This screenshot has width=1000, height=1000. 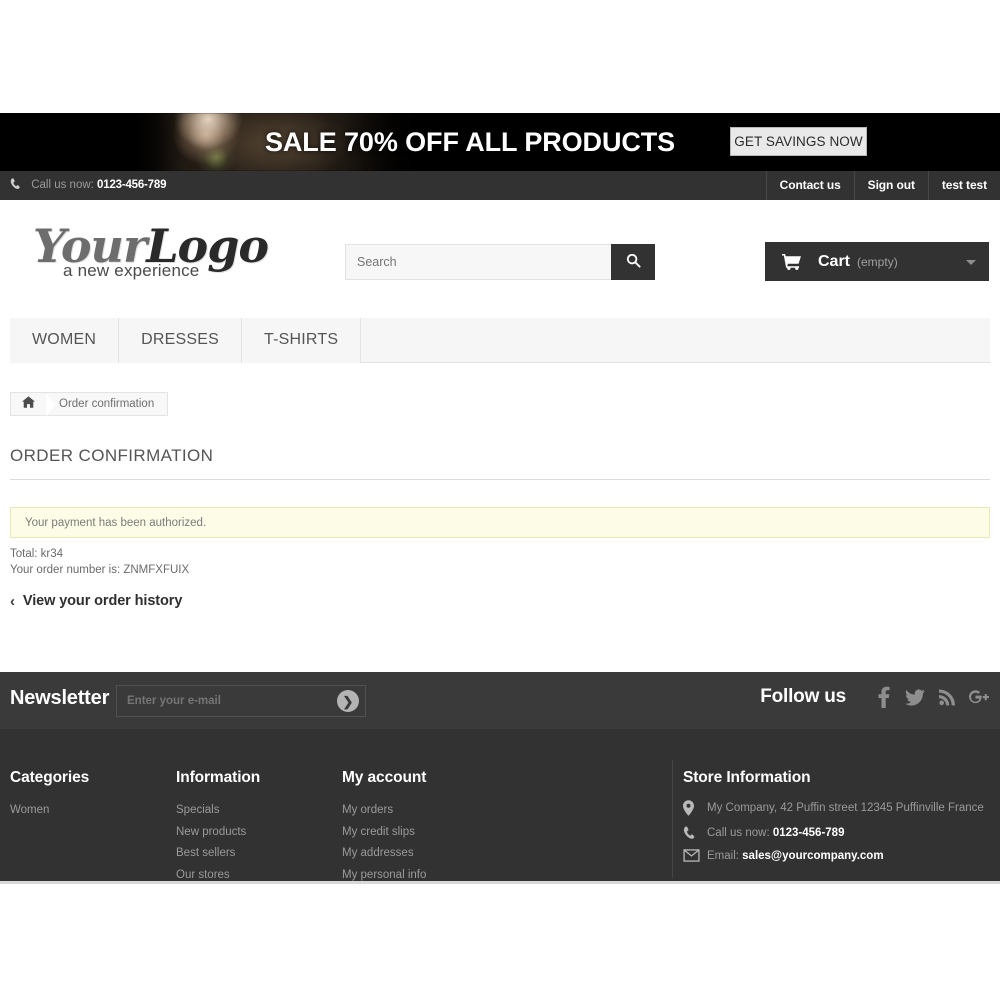 What do you see at coordinates (500, 522) in the screenshot?
I see `payment-status-alert: Your payment has been authorized.` at bounding box center [500, 522].